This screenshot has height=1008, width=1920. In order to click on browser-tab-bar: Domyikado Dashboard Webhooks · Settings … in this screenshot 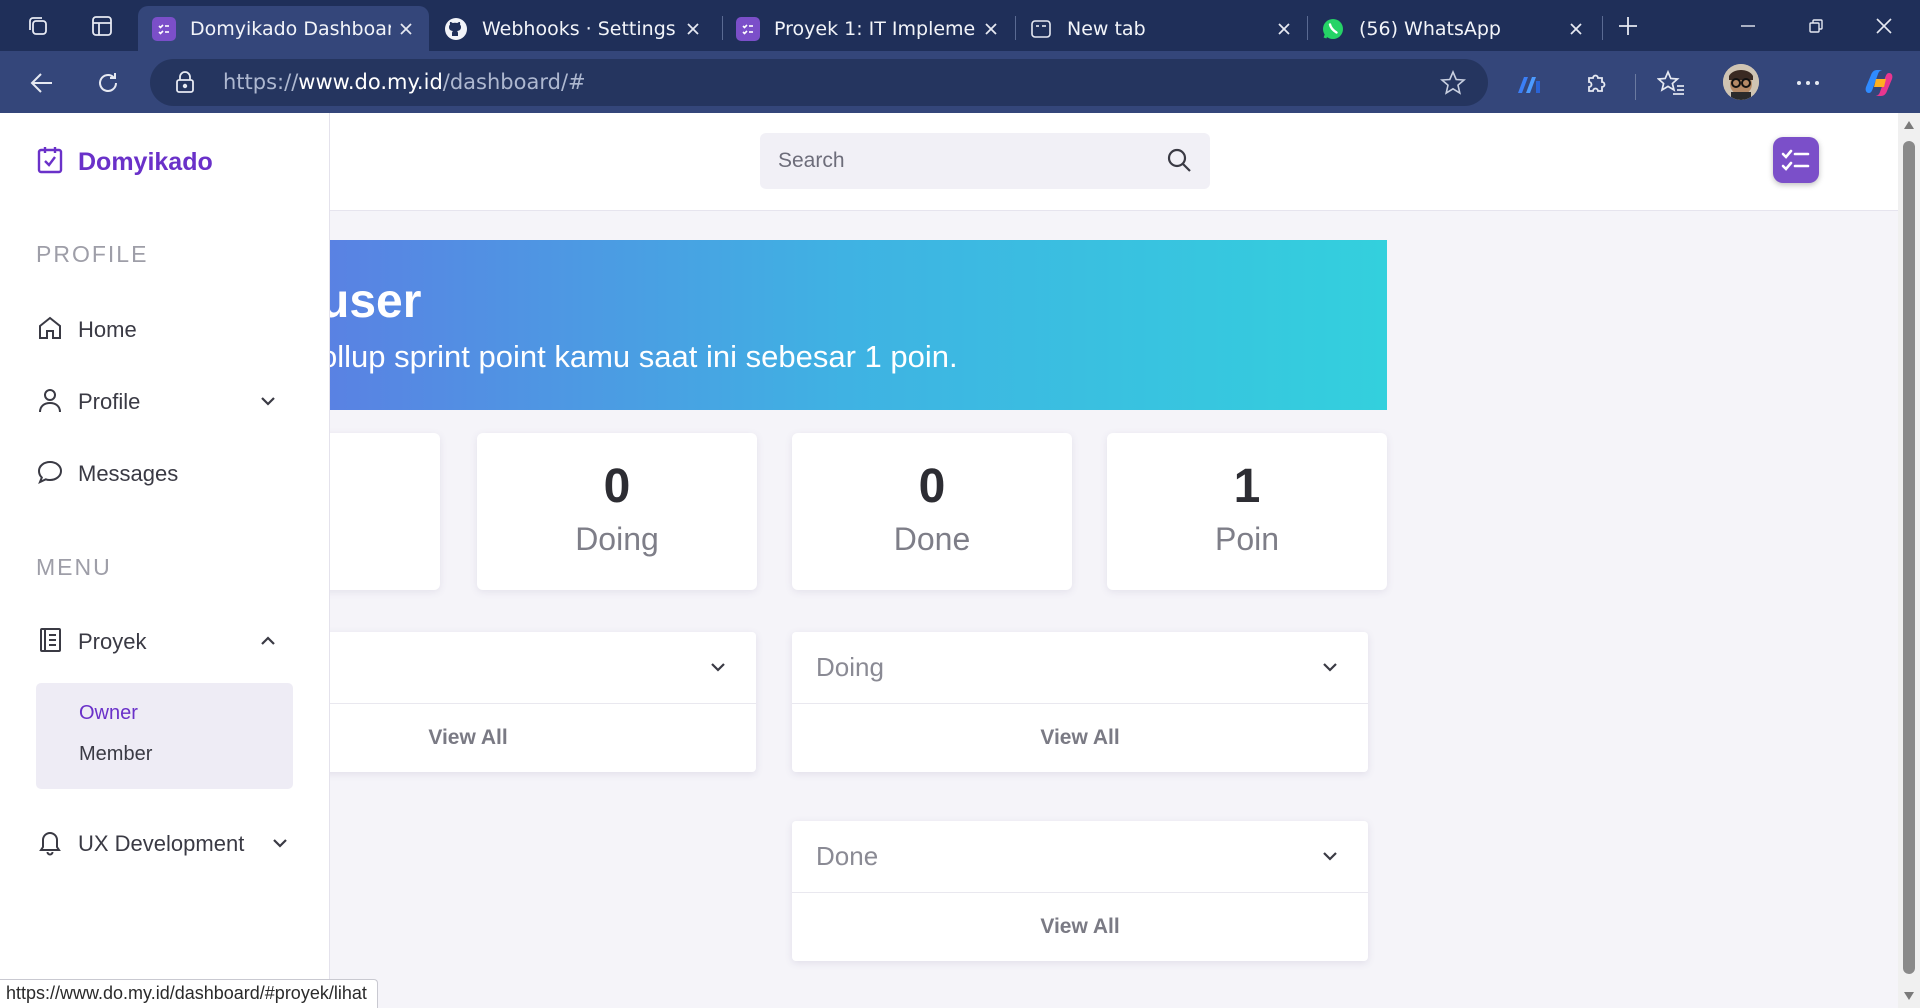, I will do `click(960, 25)`.